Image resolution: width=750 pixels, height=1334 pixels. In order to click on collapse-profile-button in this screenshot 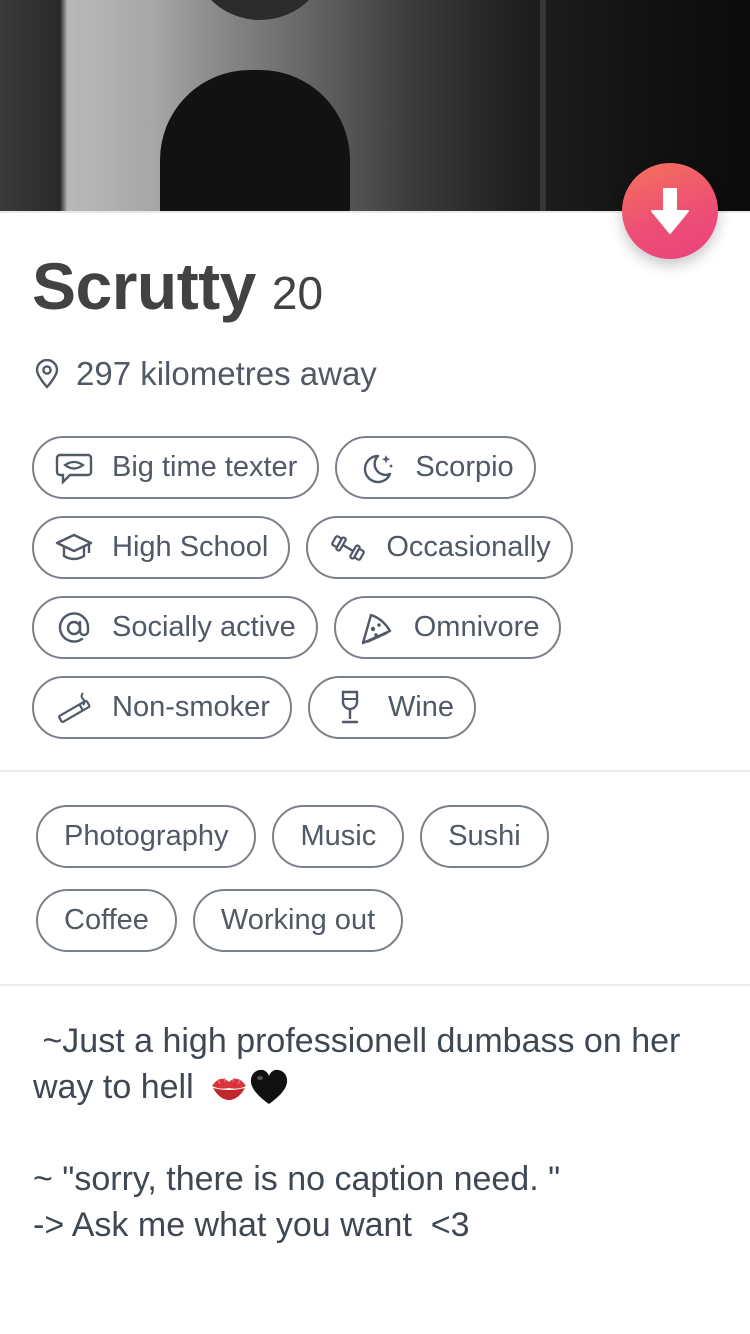, I will do `click(670, 211)`.